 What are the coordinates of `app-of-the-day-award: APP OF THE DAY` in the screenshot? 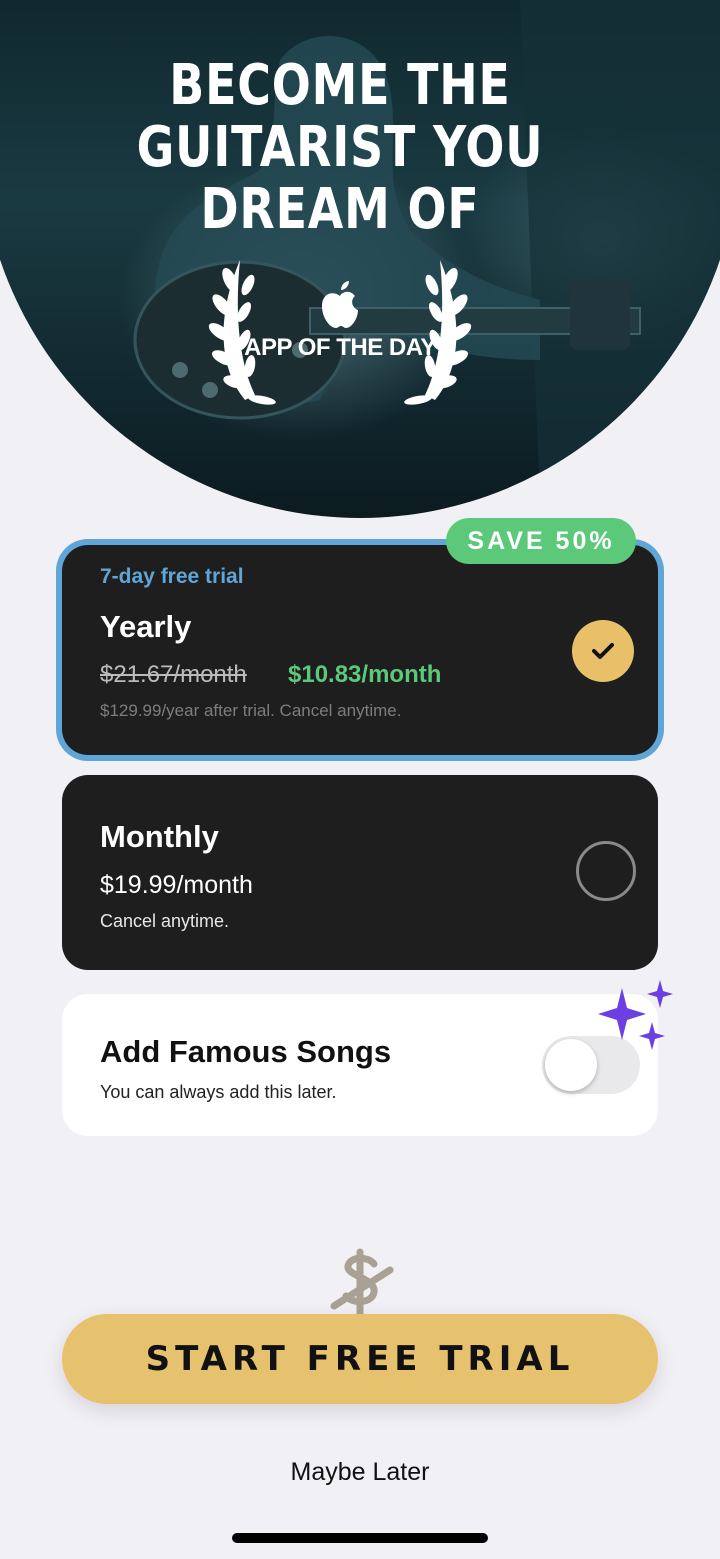 It's located at (340, 330).